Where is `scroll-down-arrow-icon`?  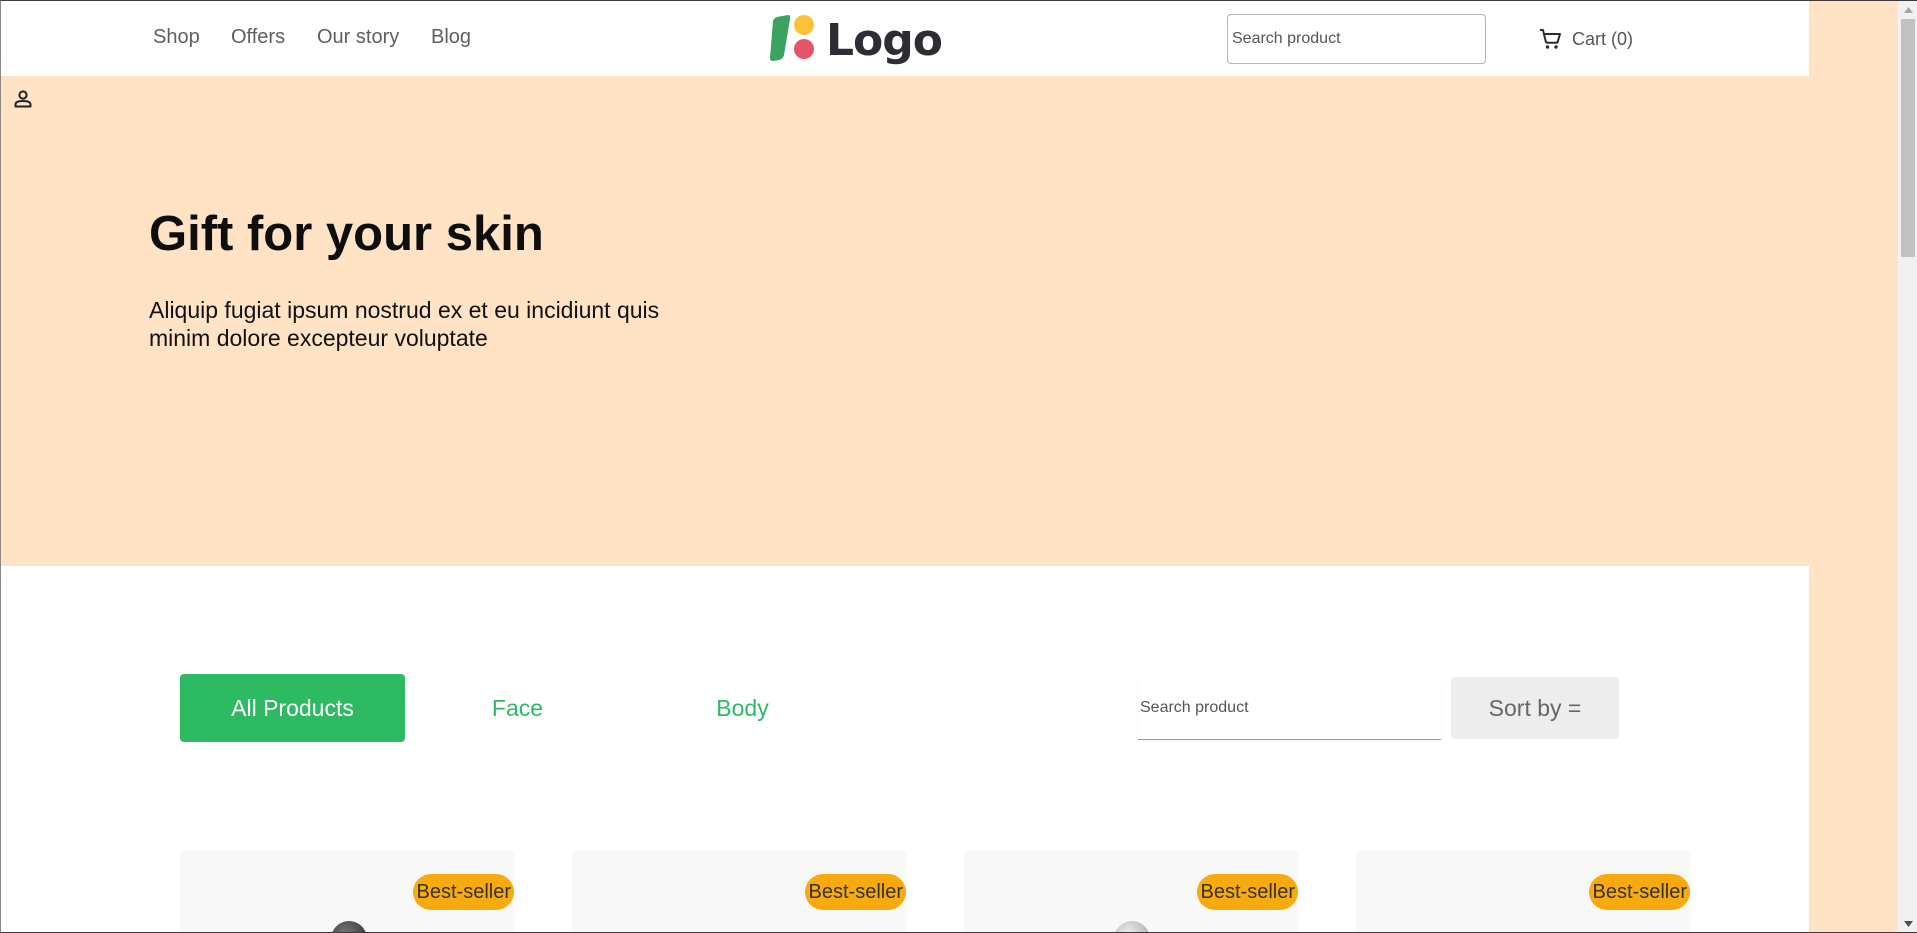 scroll-down-arrow-icon is located at coordinates (1907, 923).